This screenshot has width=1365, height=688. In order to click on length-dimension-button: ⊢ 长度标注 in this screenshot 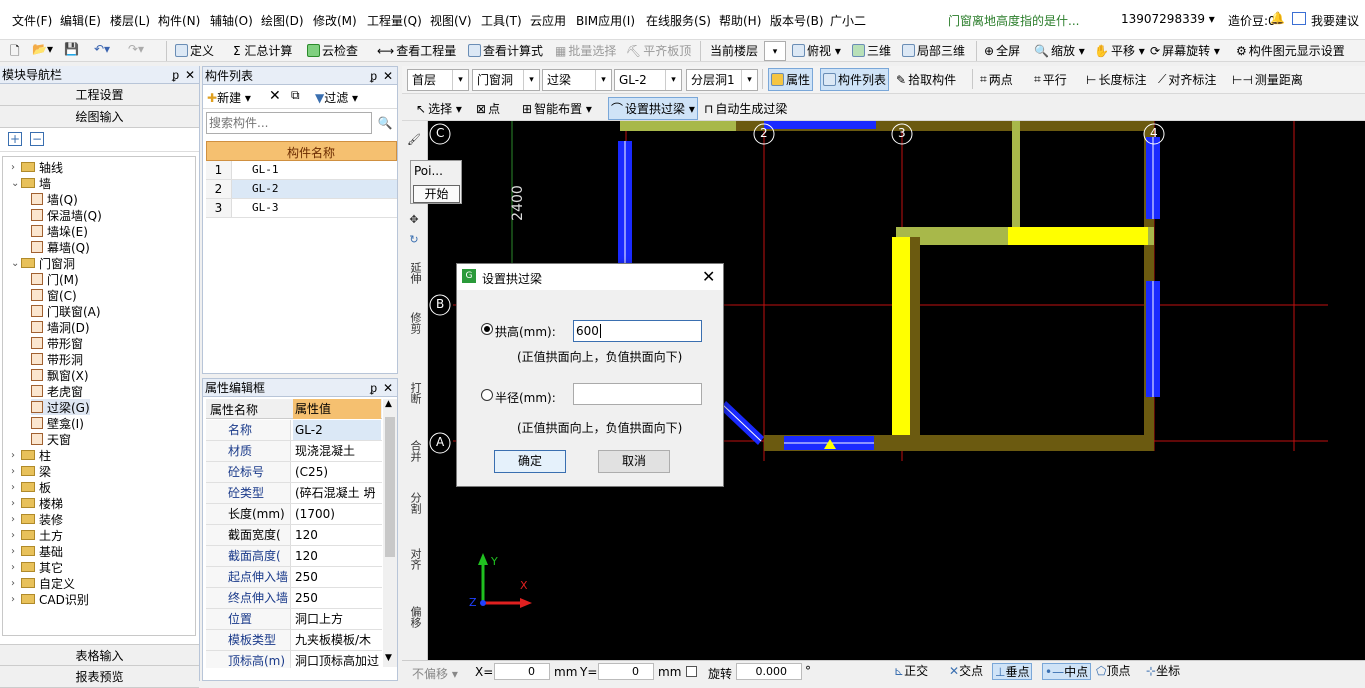, I will do `click(1116, 79)`.